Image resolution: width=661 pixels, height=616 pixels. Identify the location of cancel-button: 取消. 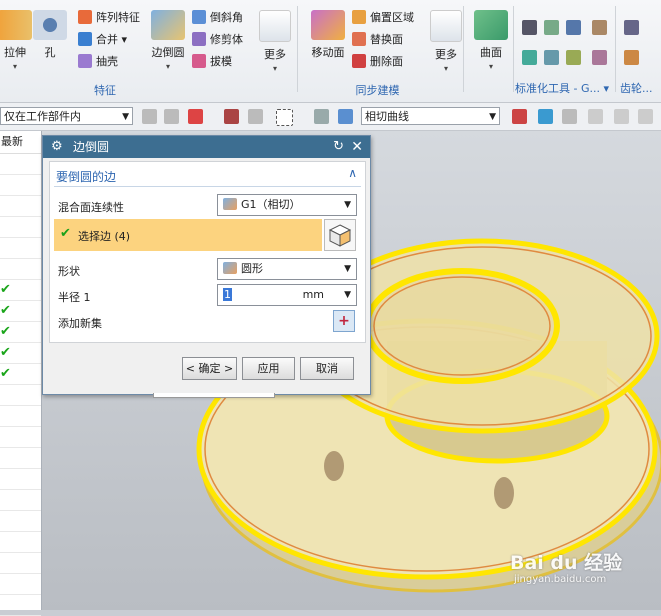
(327, 368).